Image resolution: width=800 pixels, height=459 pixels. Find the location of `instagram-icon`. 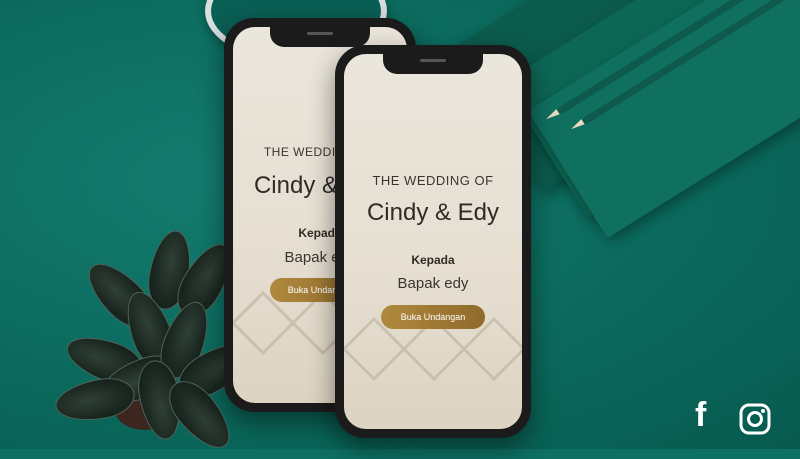

instagram-icon is located at coordinates (755, 419).